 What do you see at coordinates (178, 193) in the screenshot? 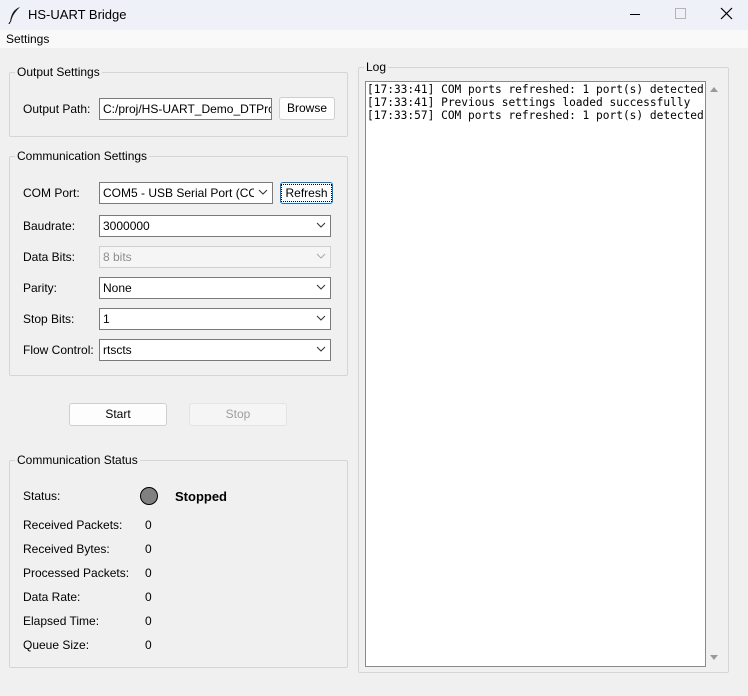
I see `com-port-value: COM5 - USB Serial Port (COM5)` at bounding box center [178, 193].